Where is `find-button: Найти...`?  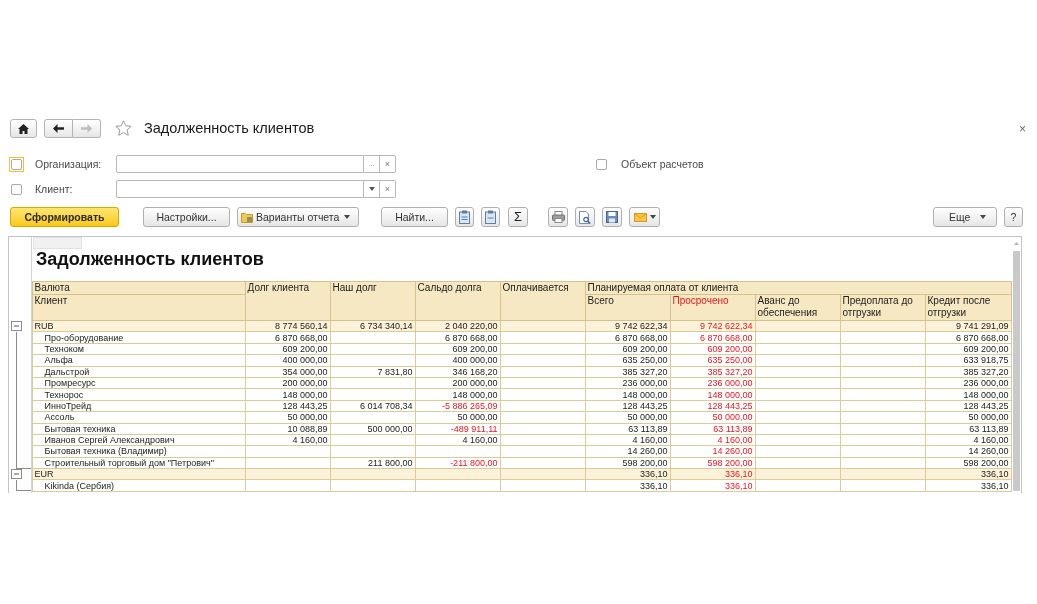
find-button: Найти... is located at coordinates (414, 217).